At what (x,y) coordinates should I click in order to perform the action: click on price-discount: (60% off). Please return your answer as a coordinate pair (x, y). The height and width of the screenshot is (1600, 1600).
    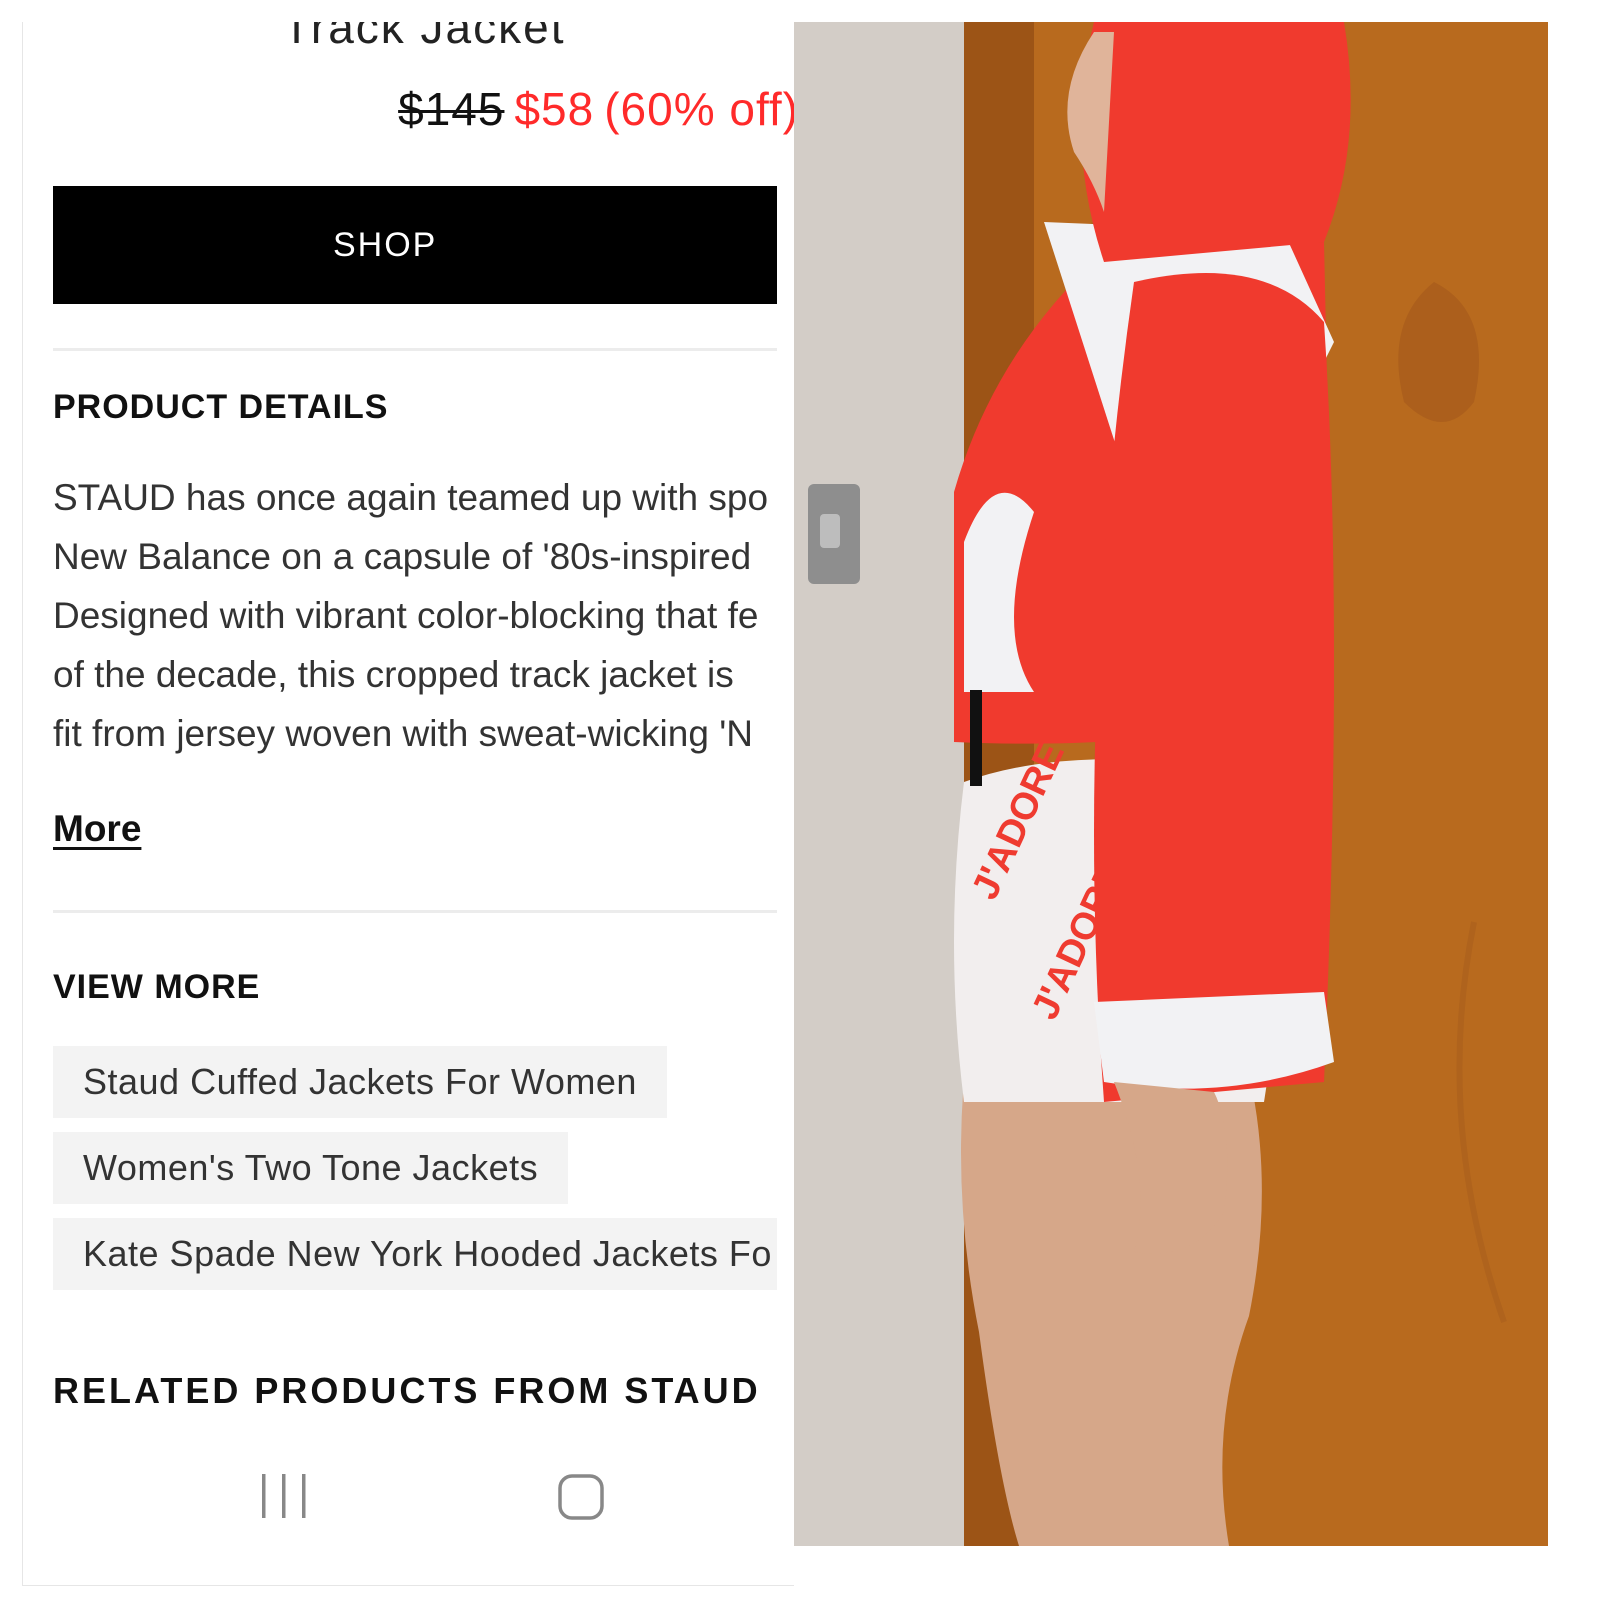
    Looking at the image, I should click on (699, 109).